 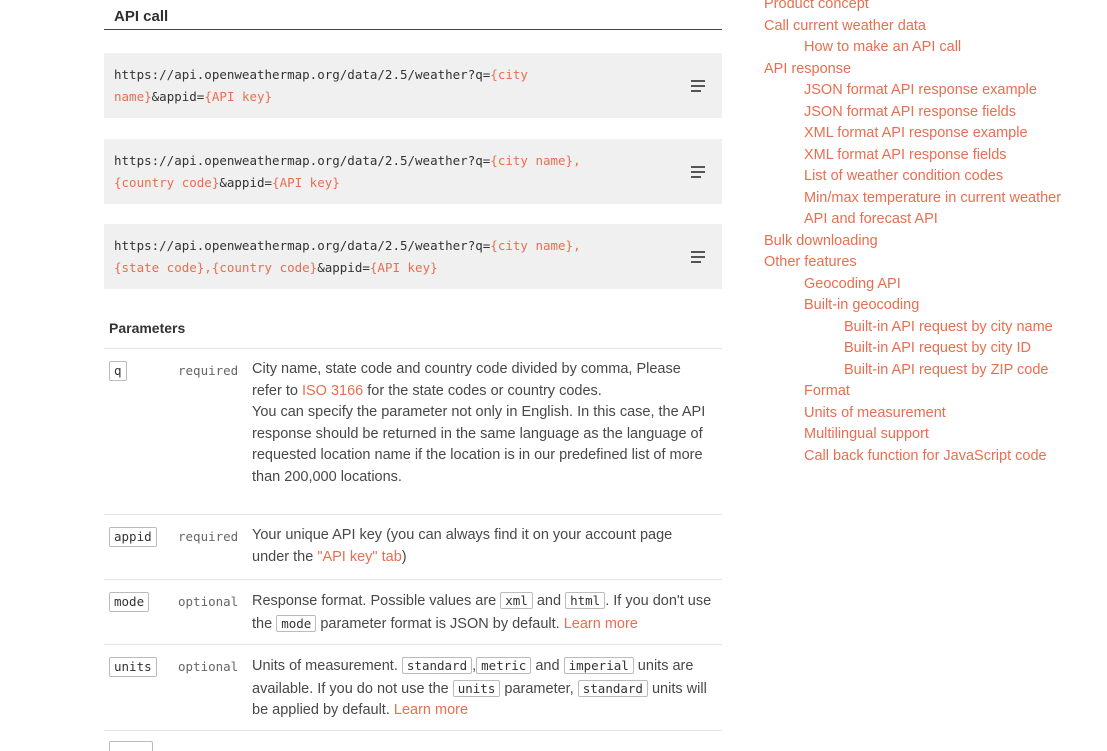 What do you see at coordinates (912, 371) in the screenshot?
I see `toc-link: Built-in API request by ZIP code` at bounding box center [912, 371].